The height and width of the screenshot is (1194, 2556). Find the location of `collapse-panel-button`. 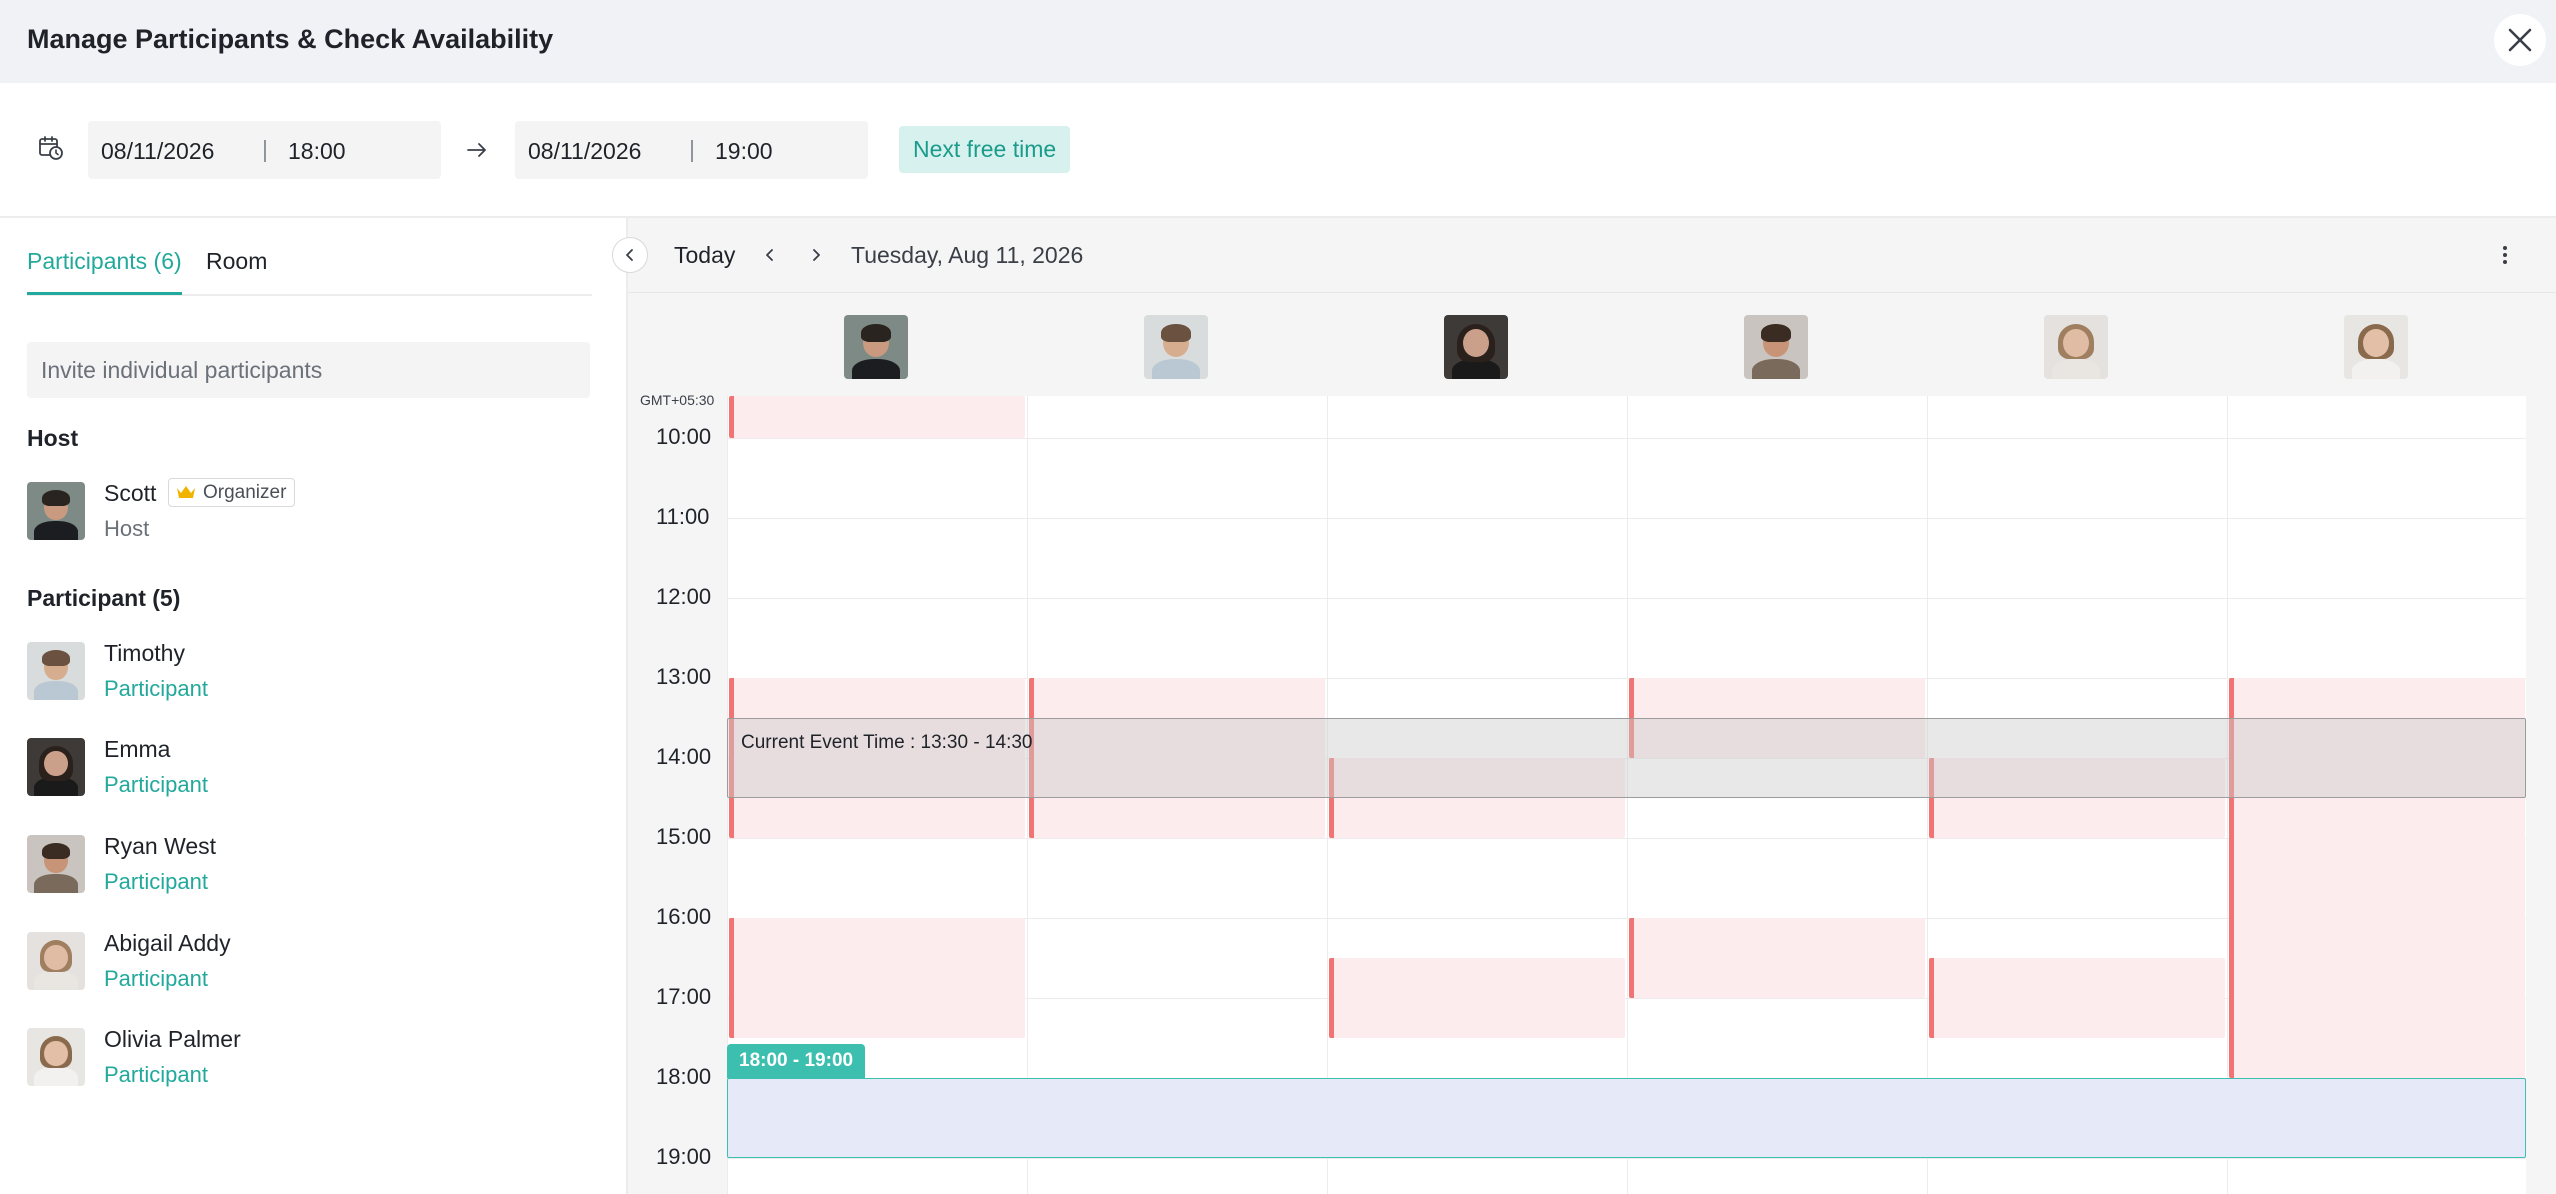

collapse-panel-button is located at coordinates (630, 255).